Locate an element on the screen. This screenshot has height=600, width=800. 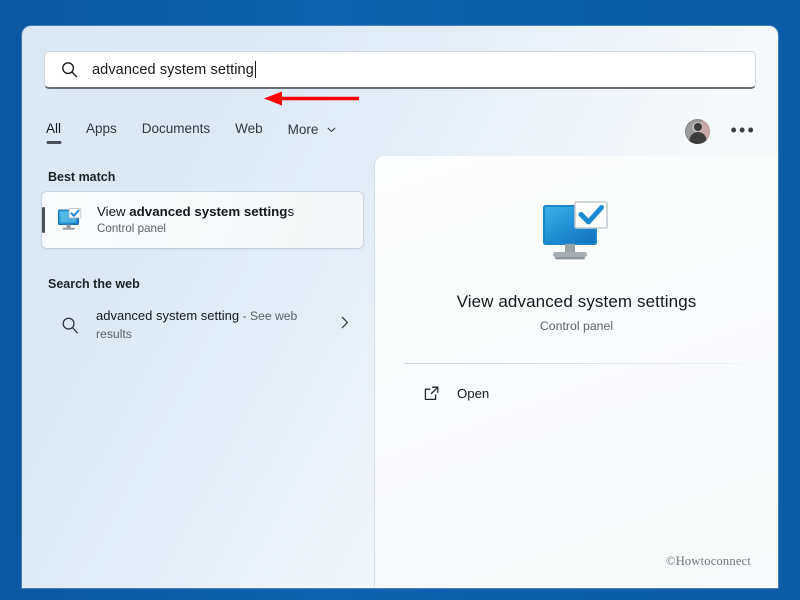
tab-documents-label: Documents is located at coordinates (176, 128).